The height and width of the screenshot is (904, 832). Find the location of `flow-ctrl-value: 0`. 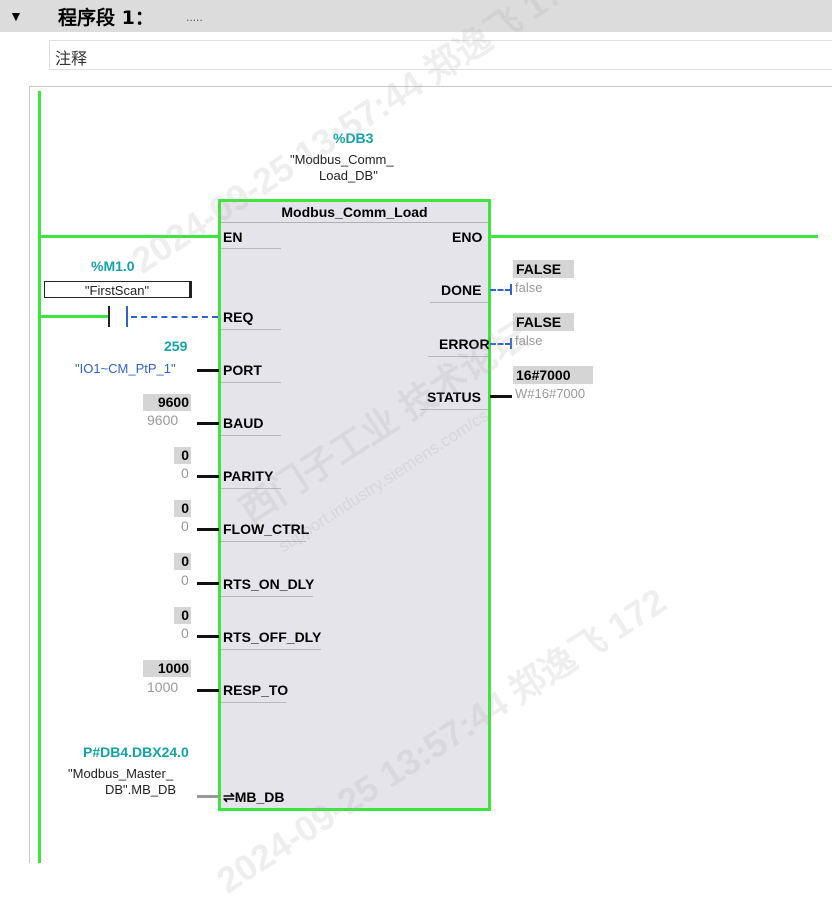

flow-ctrl-value: 0 is located at coordinates (185, 508).